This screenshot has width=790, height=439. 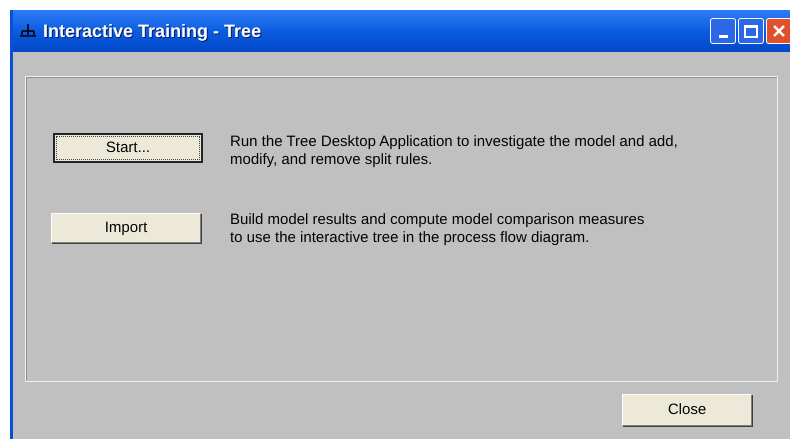 I want to click on close-icon, so click(x=779, y=31).